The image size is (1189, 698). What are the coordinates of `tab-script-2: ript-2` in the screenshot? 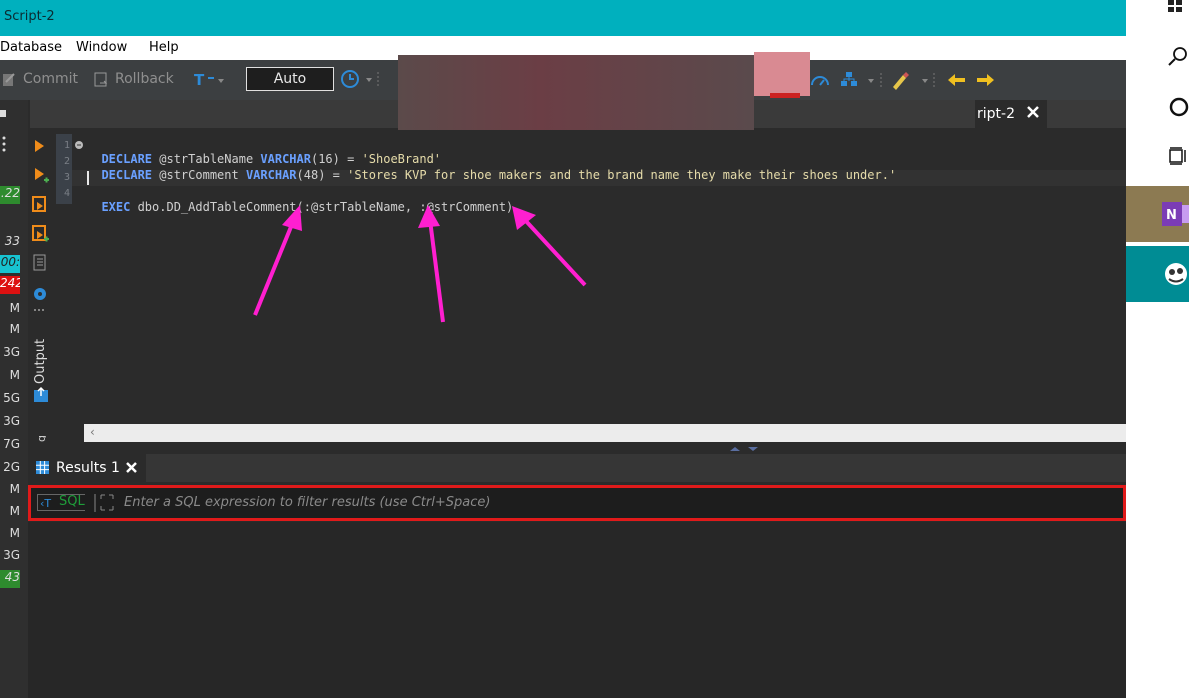 It's located at (1011, 114).